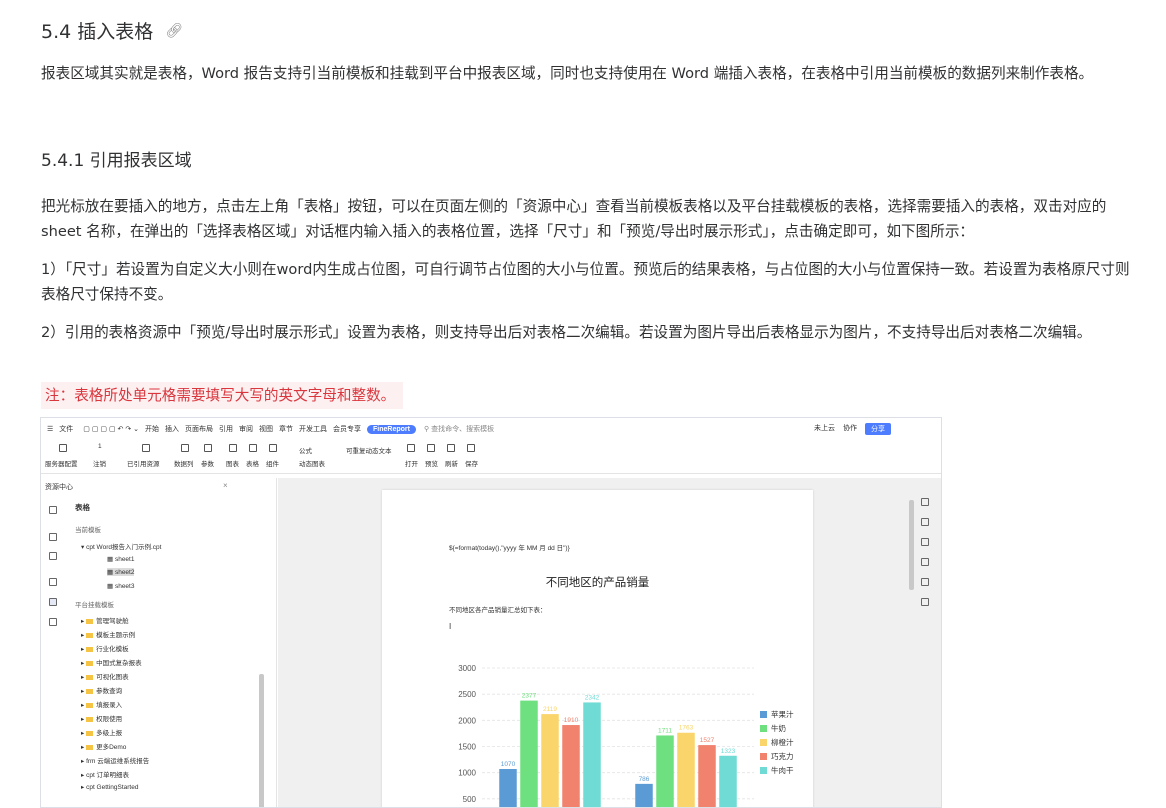 The width and height of the screenshot is (1166, 808). I want to click on tool-logout: 注销, so click(99, 463).